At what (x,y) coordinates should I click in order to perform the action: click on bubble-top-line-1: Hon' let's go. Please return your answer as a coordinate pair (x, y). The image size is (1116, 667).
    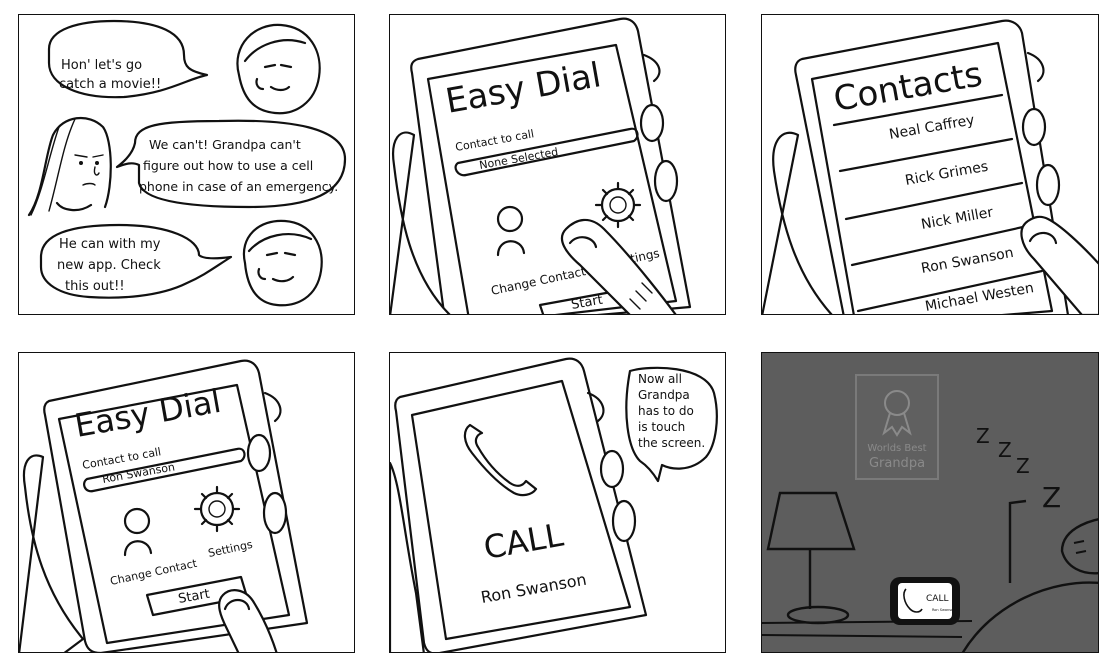
    Looking at the image, I should click on (101, 65).